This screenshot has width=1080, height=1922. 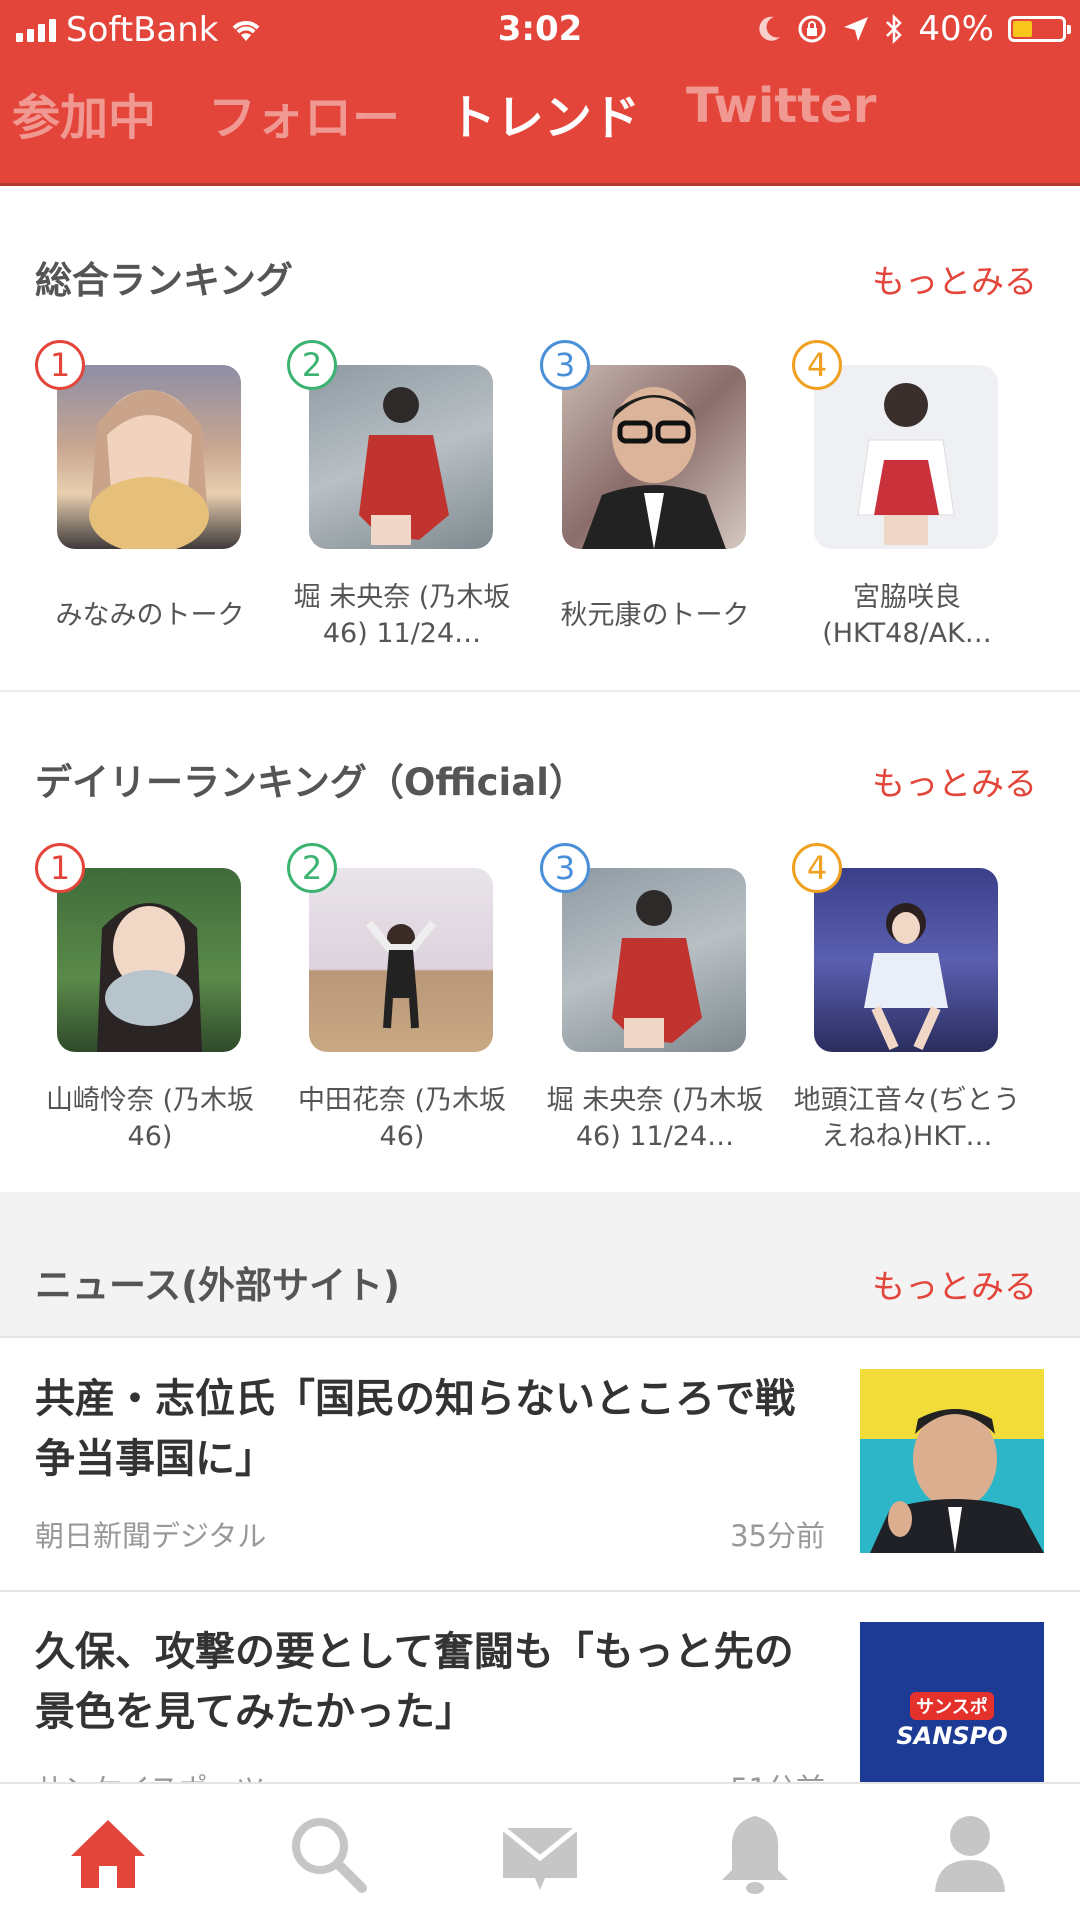 What do you see at coordinates (414, 1682) in the screenshot?
I see `news-headline: 久保、攻撃の要として奮闘も「もっと先の景色を見てみたかった」` at bounding box center [414, 1682].